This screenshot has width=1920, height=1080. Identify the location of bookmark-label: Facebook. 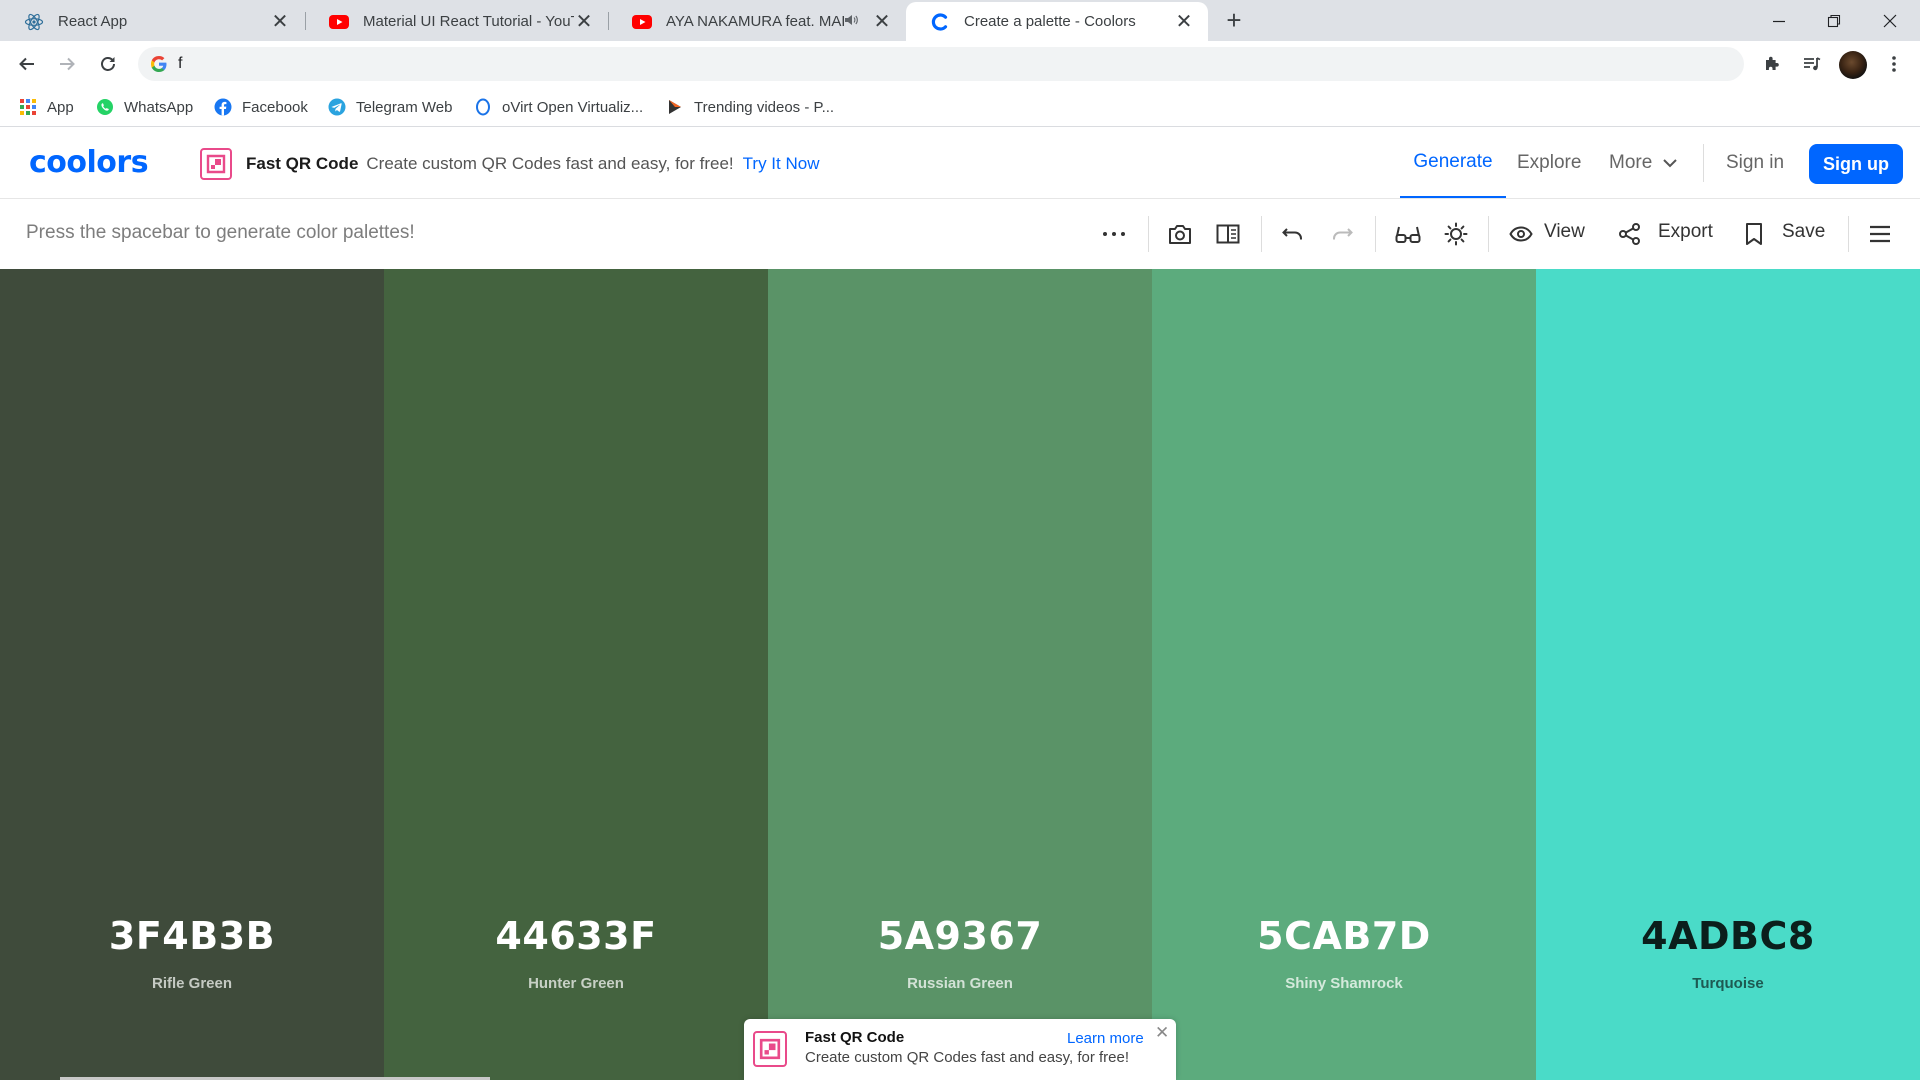
(275, 107).